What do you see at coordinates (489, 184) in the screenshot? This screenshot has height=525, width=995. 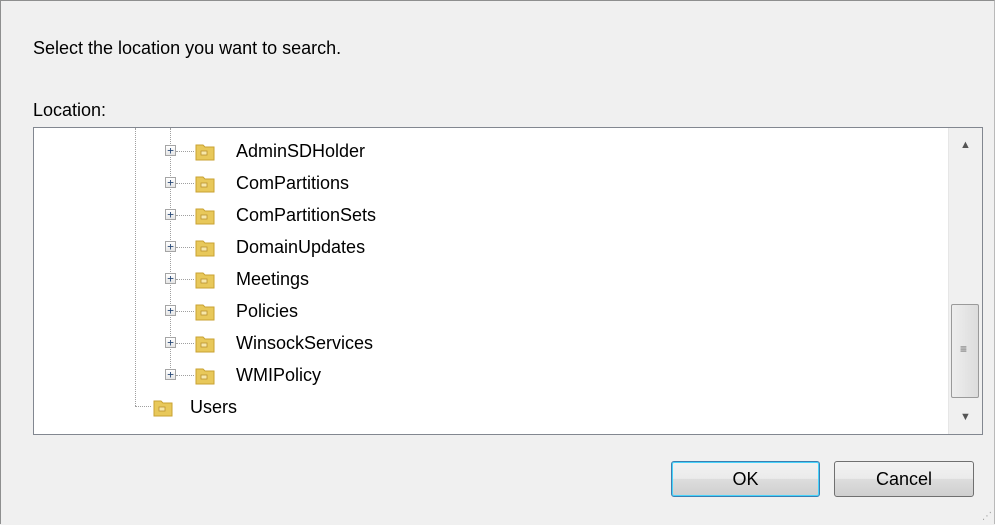 I see `tree-item-compartitions: + ComPartitions` at bounding box center [489, 184].